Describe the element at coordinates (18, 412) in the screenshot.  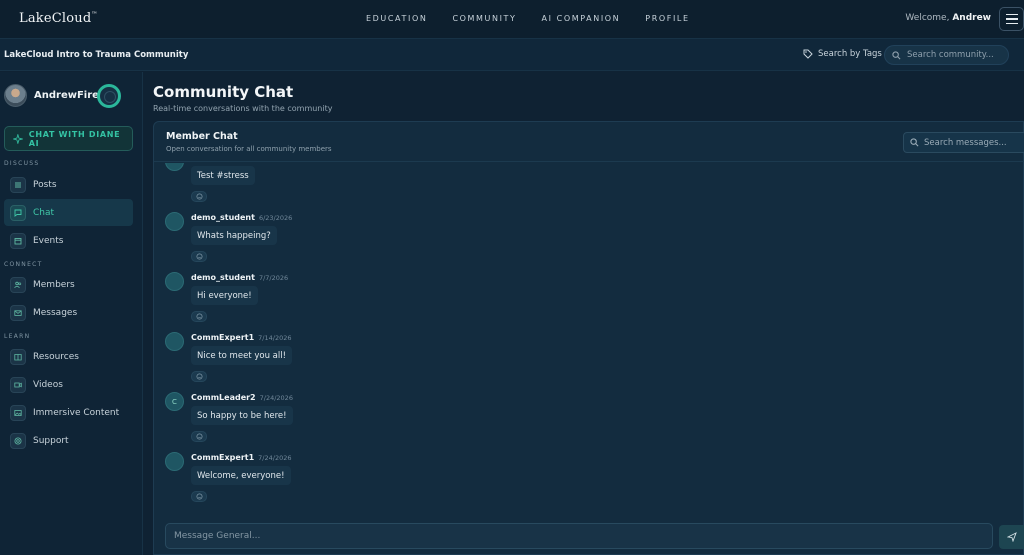
I see `image-icon` at that location.